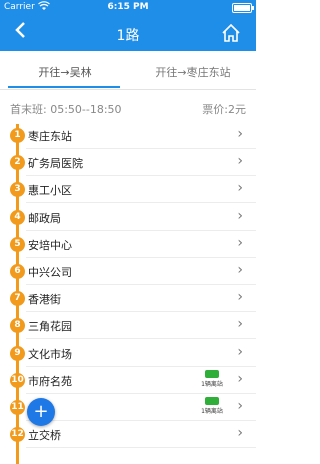 The width and height of the screenshot is (320, 464). What do you see at coordinates (128, 163) in the screenshot?
I see `stop-row: 2 矿务局医院 ›` at bounding box center [128, 163].